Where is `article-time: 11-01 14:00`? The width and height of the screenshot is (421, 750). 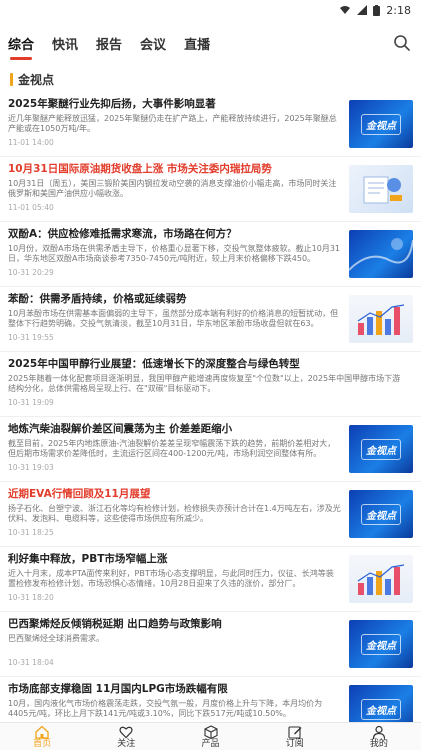
article-time: 11-01 14:00 is located at coordinates (31, 142).